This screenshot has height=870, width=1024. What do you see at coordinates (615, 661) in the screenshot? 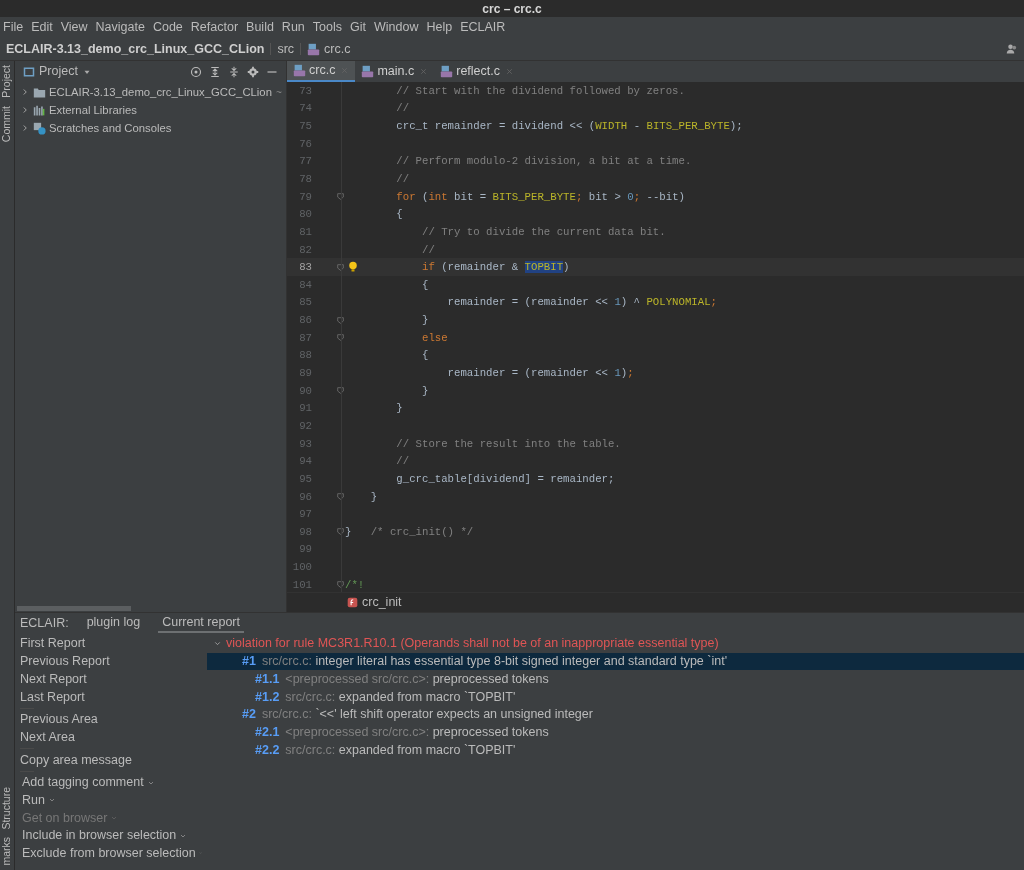
I see `report-entry: #1 src/crc.c: integer literal has essential type 8-bit signed integer and standard type `int'` at bounding box center [615, 661].